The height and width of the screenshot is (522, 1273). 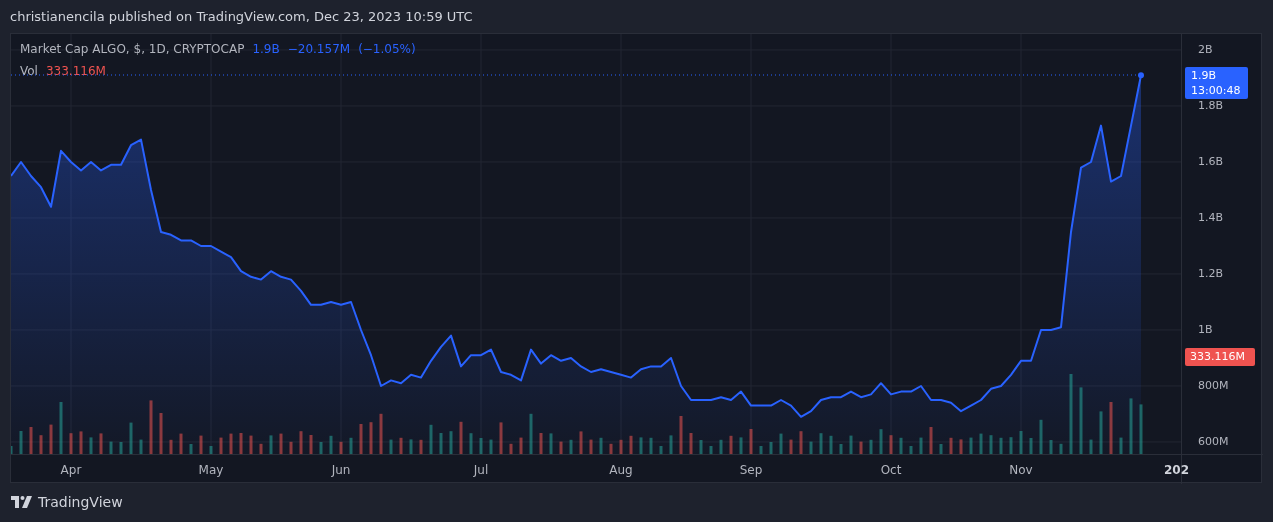 What do you see at coordinates (29, 71) in the screenshot?
I see `volume-label: Vol` at bounding box center [29, 71].